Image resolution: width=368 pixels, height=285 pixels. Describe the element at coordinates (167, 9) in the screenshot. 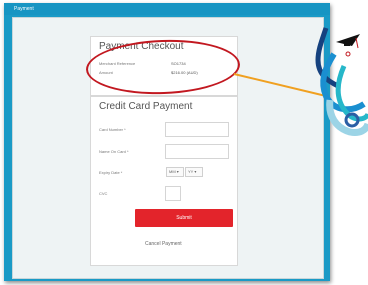

I see `window-title: Payment` at that location.